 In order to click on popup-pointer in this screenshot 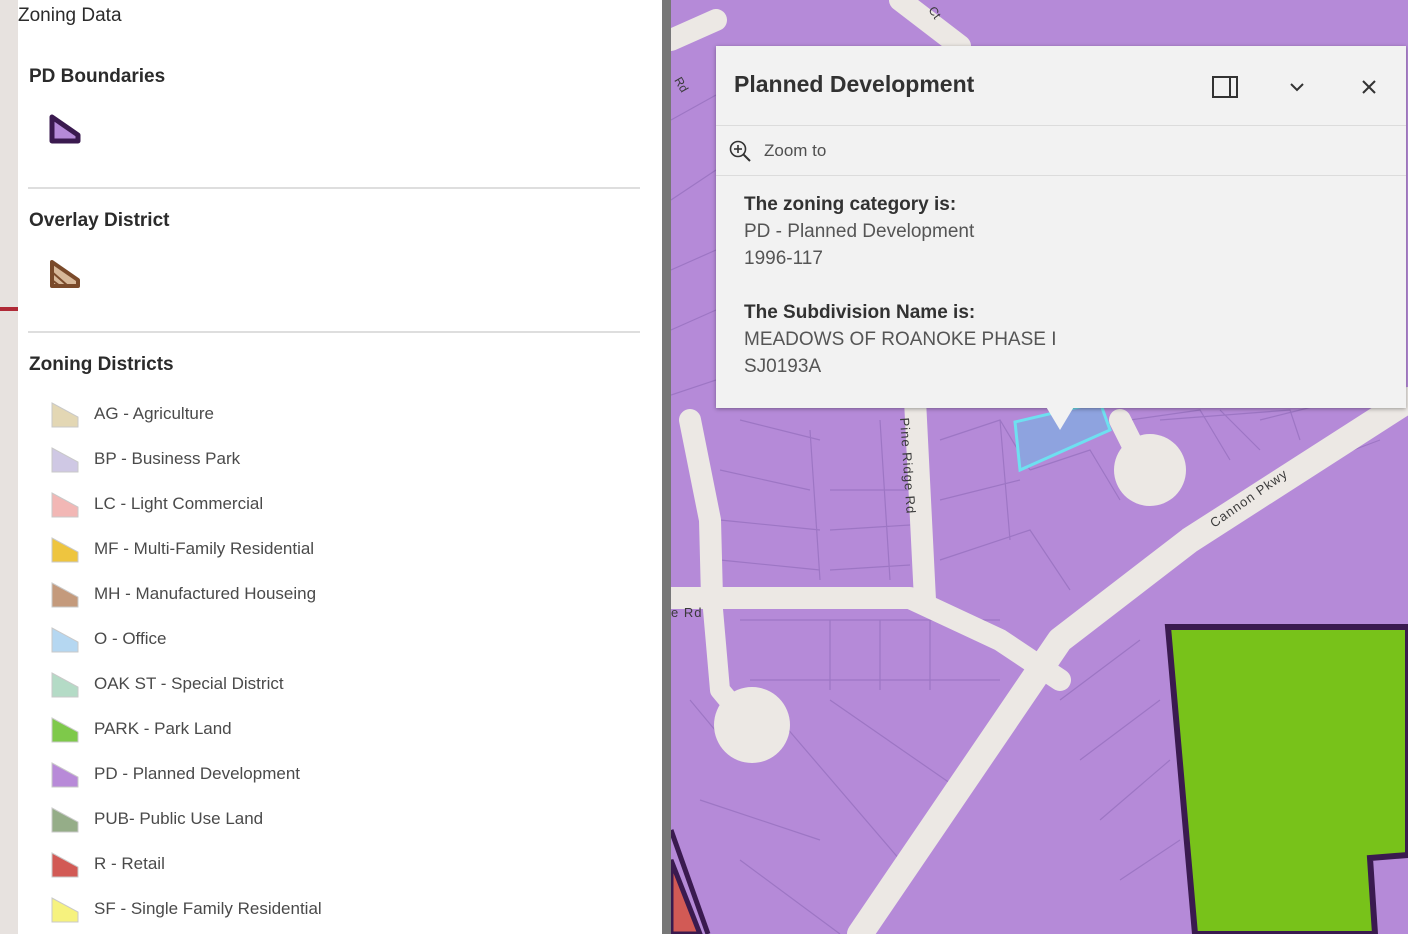, I will do `click(1060, 417)`.